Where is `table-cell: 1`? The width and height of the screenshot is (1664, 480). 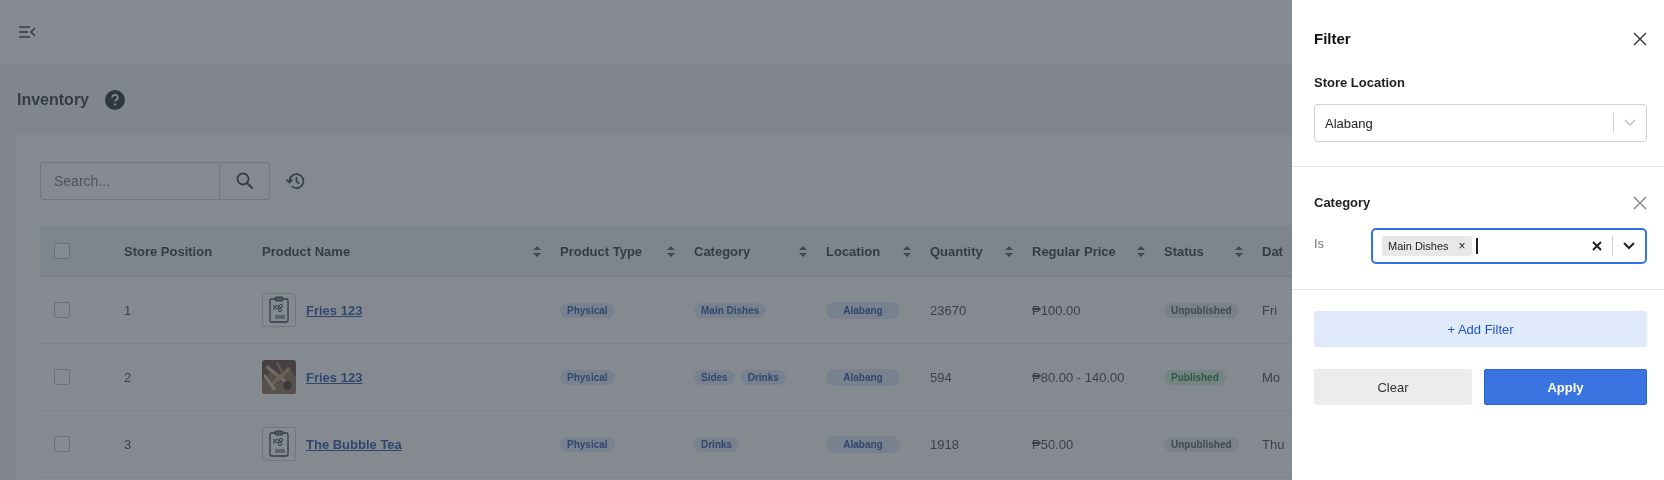
table-cell: 1 is located at coordinates (128, 310).